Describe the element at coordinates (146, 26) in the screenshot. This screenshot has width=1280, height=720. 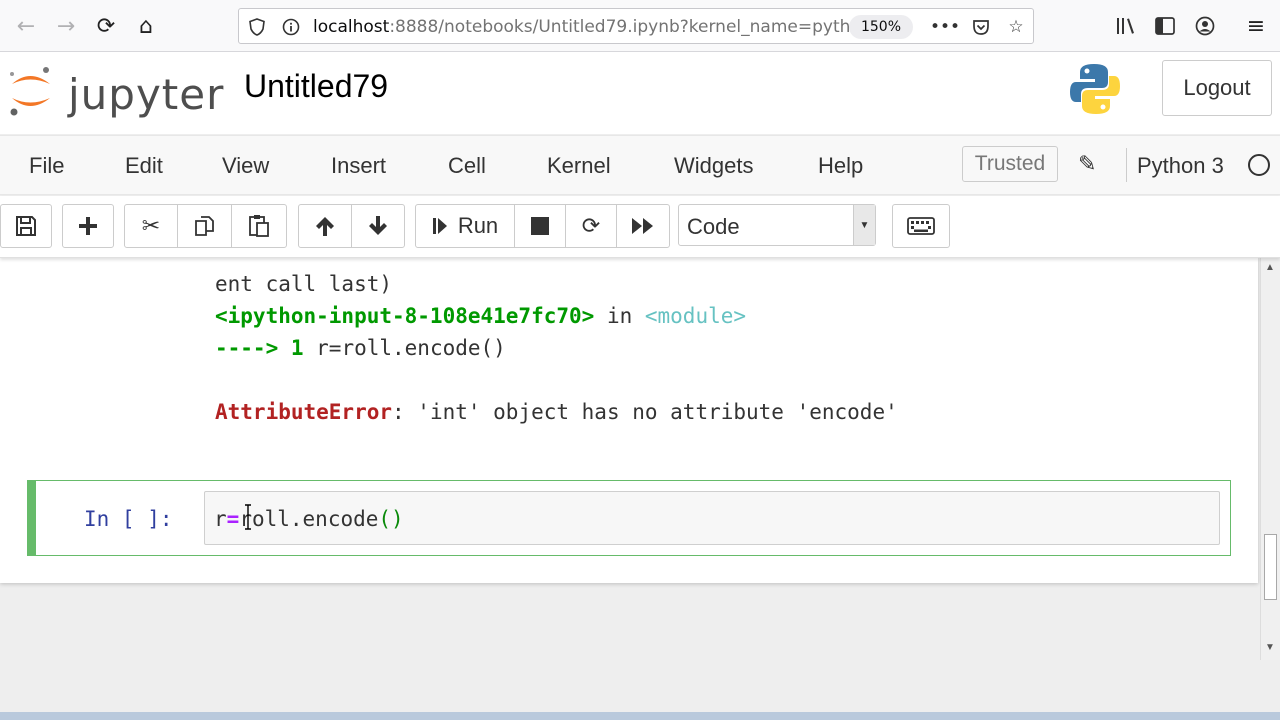
I see `home-icon: ⌂` at that location.